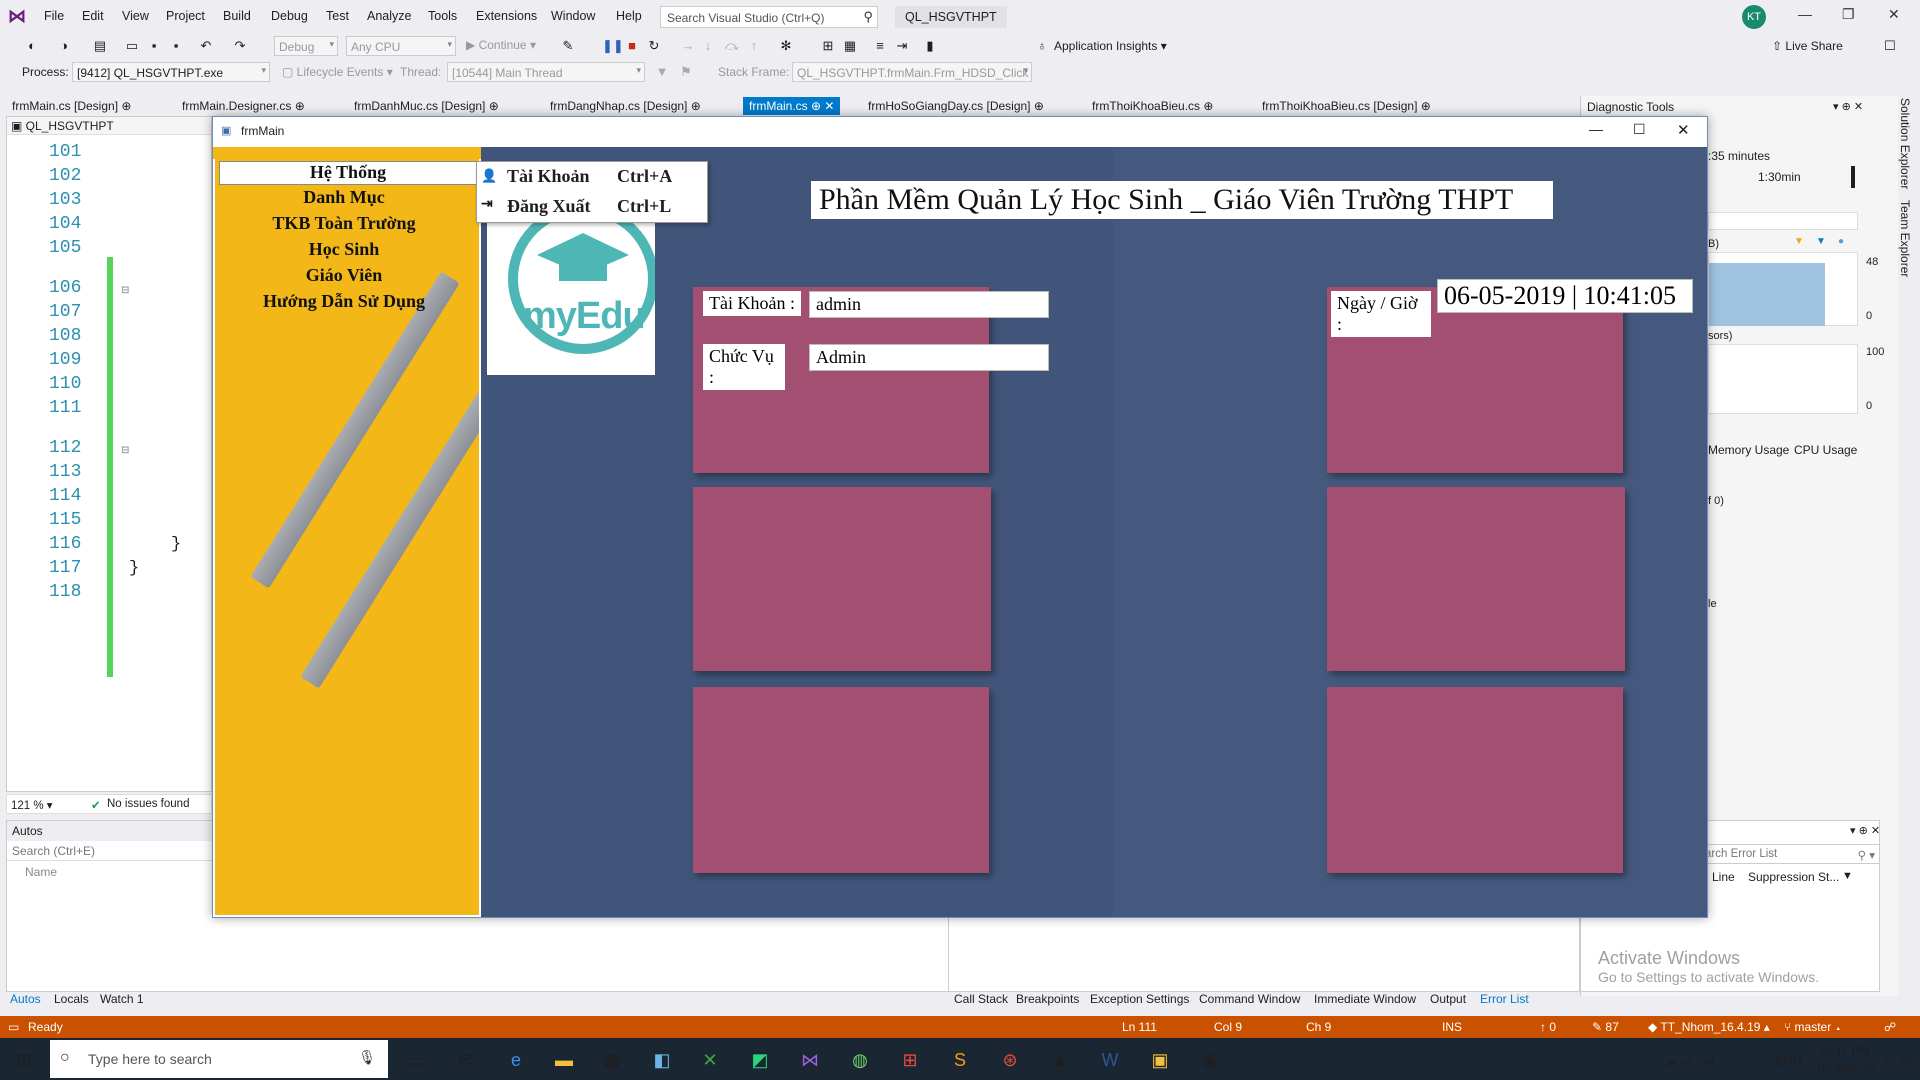 The image size is (1920, 1080). Describe the element at coordinates (1448, 999) in the screenshot. I see `tab-output: Output` at that location.